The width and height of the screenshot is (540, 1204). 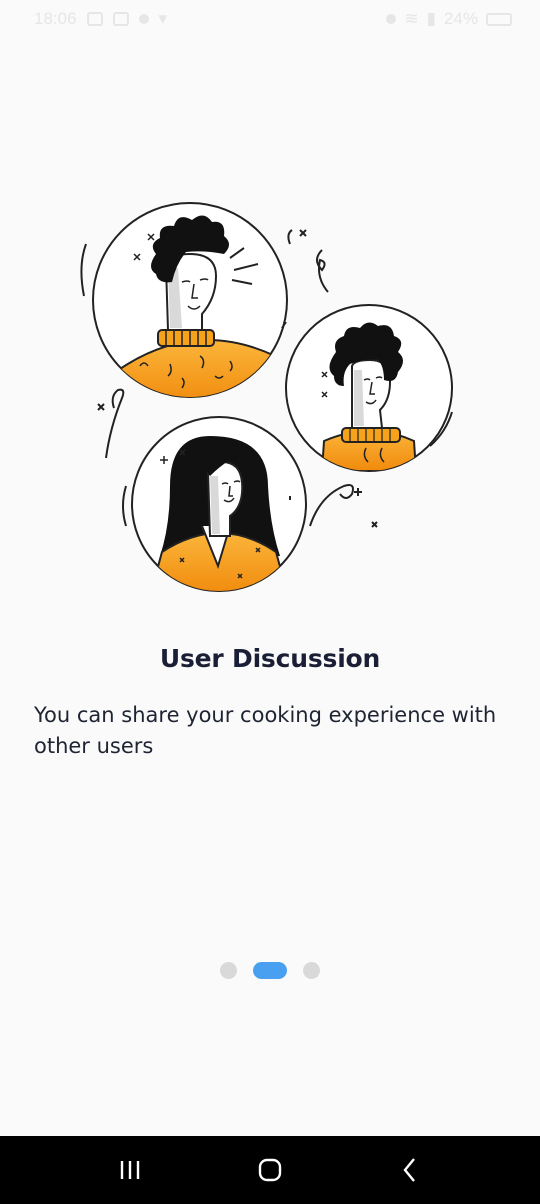 I want to click on recent-apps-icon, so click(x=130, y=1170).